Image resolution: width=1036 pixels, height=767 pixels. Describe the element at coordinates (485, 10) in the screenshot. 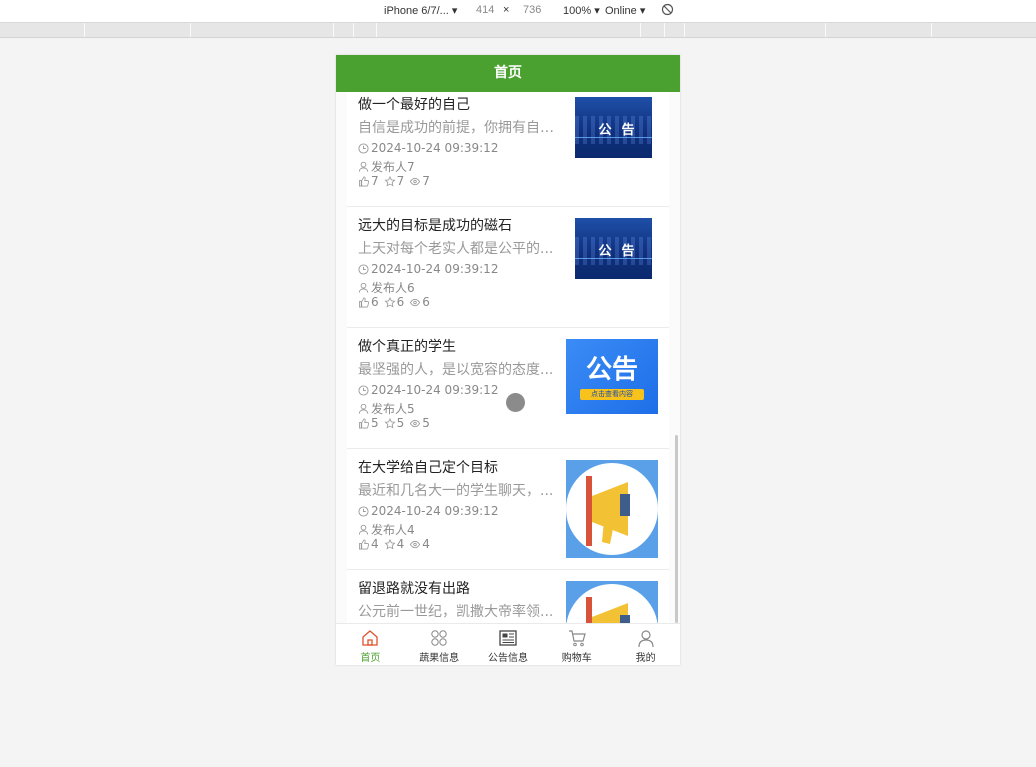

I see `viewport-width: 414` at that location.